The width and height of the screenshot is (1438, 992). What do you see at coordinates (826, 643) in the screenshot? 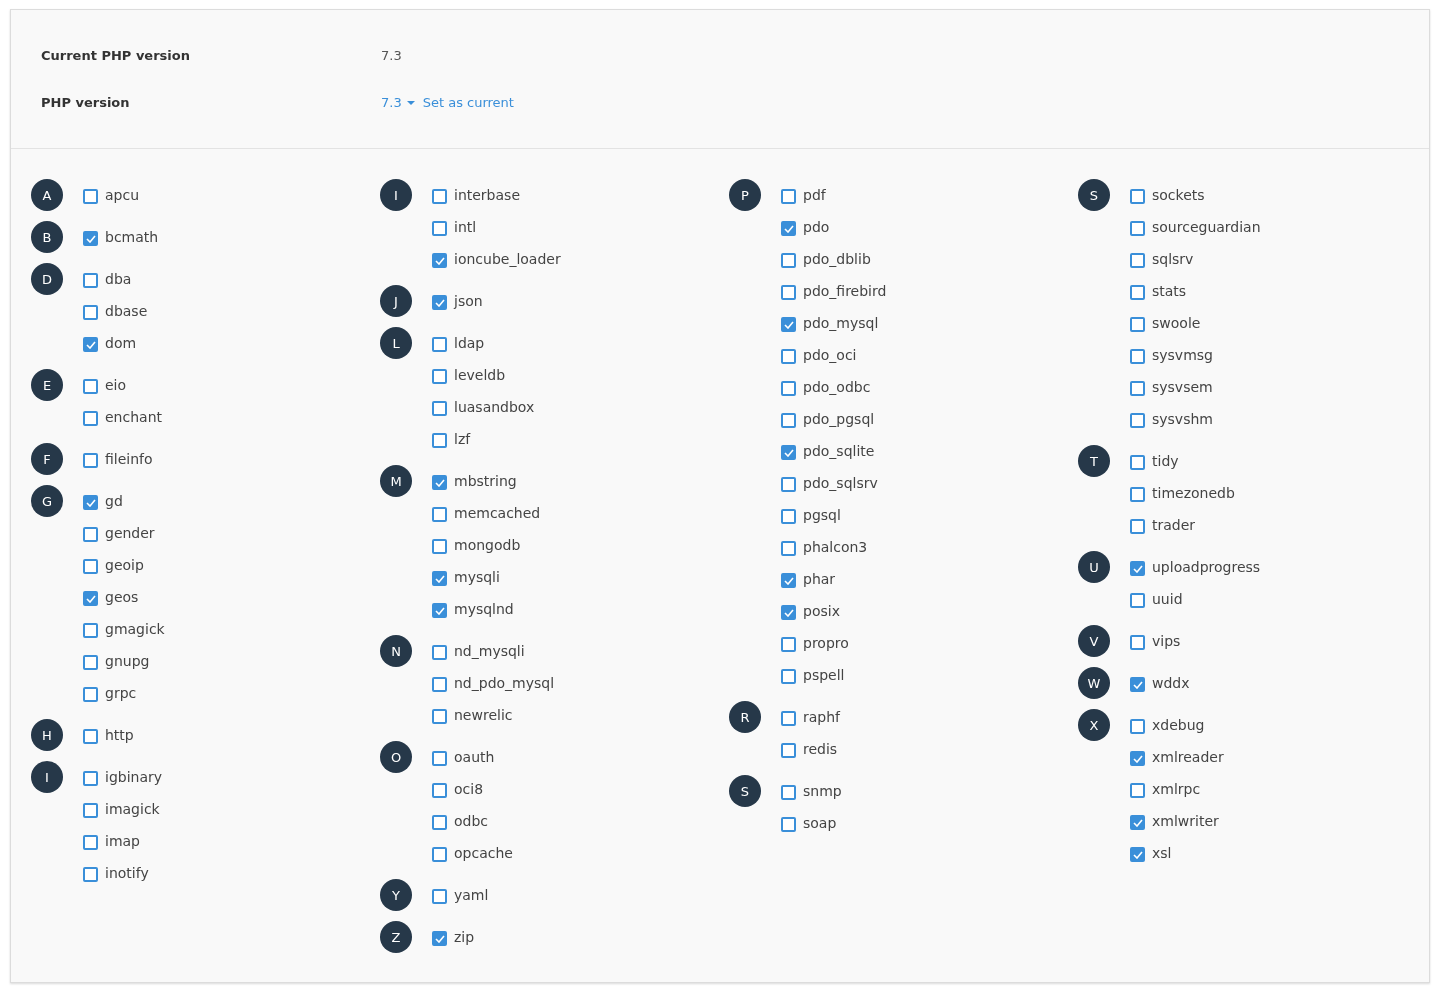
I see `extension-name: propro` at bounding box center [826, 643].